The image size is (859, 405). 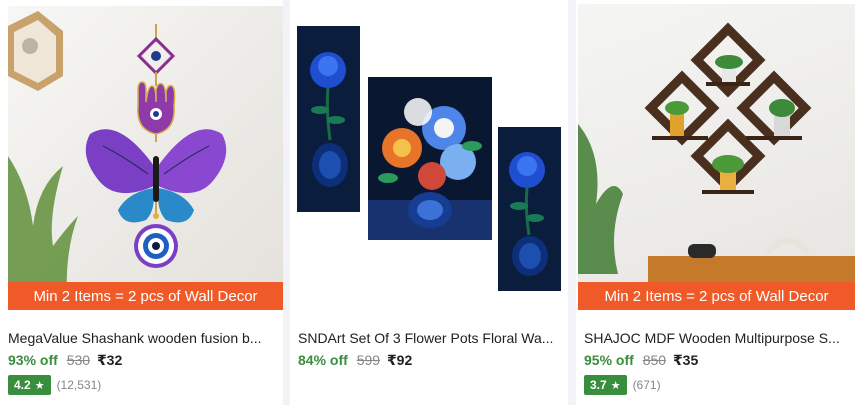 What do you see at coordinates (641, 360) in the screenshot?
I see `price-line: 95% off 850 ₹35` at bounding box center [641, 360].